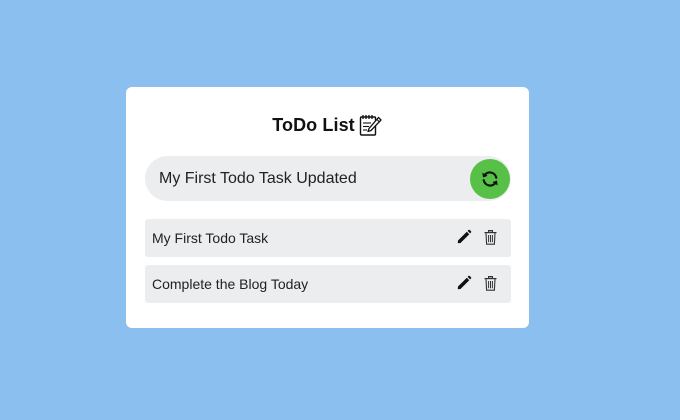  Describe the element at coordinates (309, 178) in the screenshot. I see `todo-input` at that location.